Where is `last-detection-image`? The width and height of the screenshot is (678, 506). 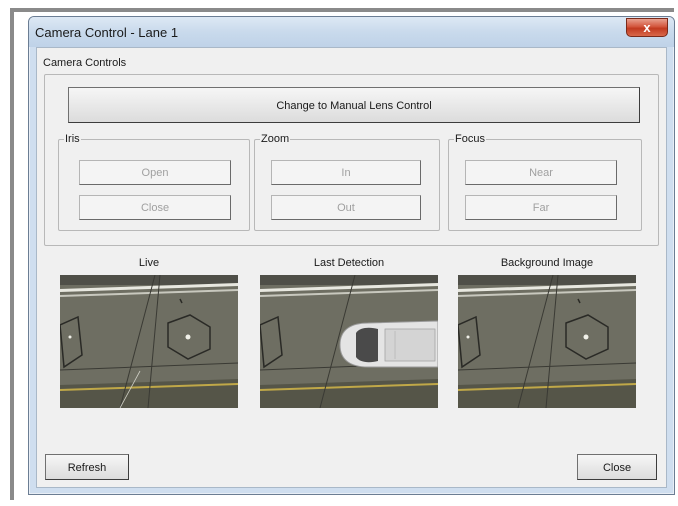 last-detection-image is located at coordinates (349, 341).